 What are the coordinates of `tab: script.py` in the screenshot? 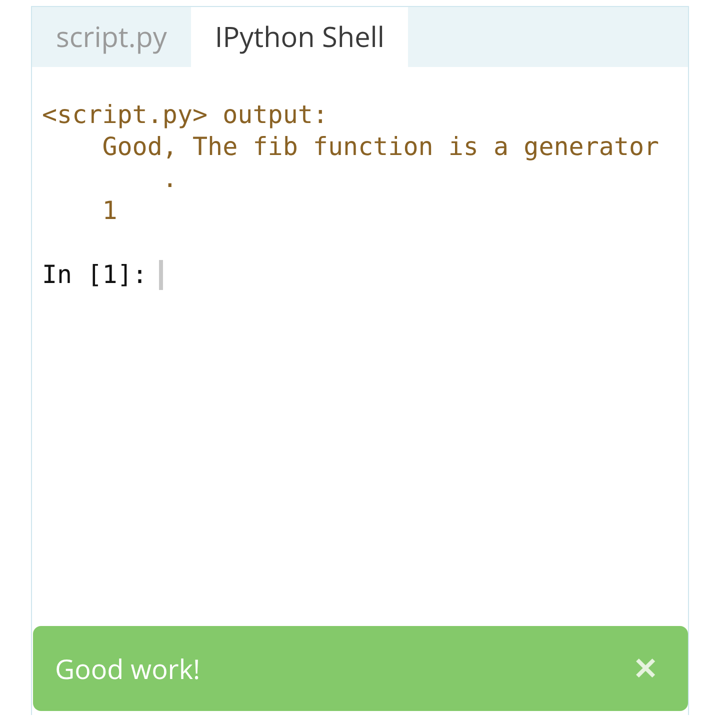 It's located at (111, 37).